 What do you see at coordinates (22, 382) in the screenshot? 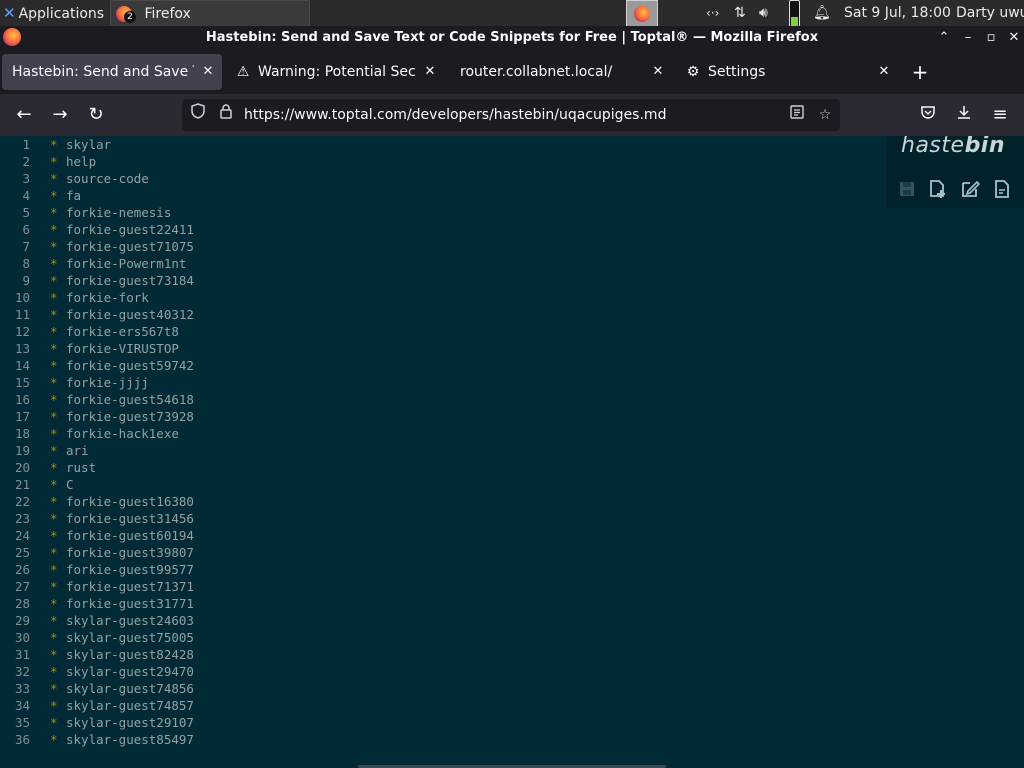
I see `line-number: 15` at bounding box center [22, 382].